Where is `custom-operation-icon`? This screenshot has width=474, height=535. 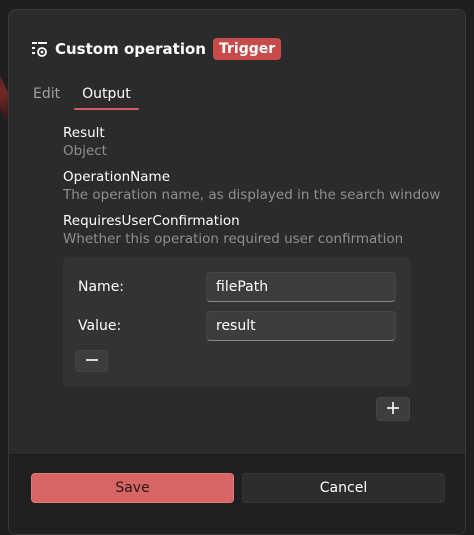
custom-operation-icon is located at coordinates (40, 49).